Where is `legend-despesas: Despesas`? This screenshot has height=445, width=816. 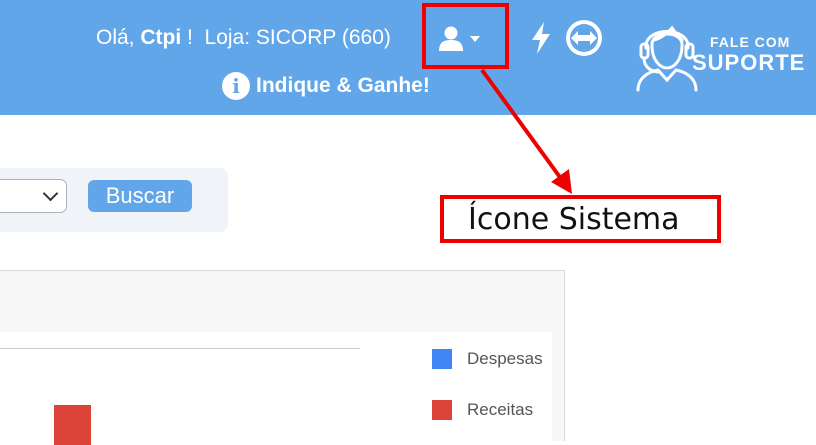 legend-despesas: Despesas is located at coordinates (487, 359).